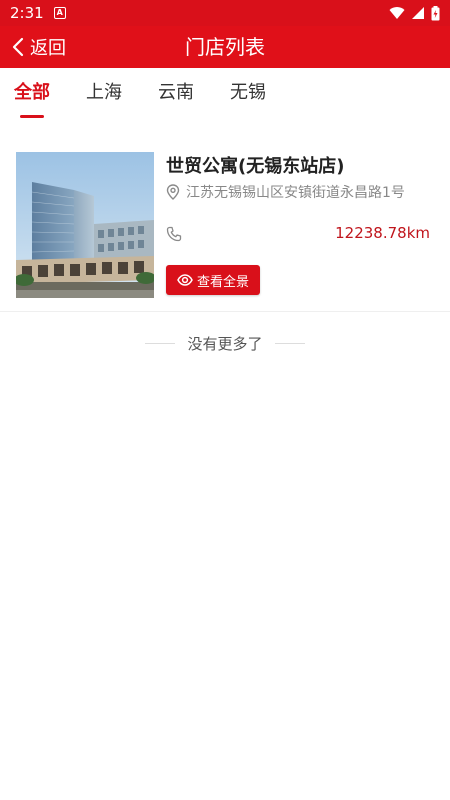 This screenshot has width=450, height=800. Describe the element at coordinates (295, 193) in the screenshot. I see `store-address: 江苏无锡锡山区安镇街道永昌路1号` at that location.